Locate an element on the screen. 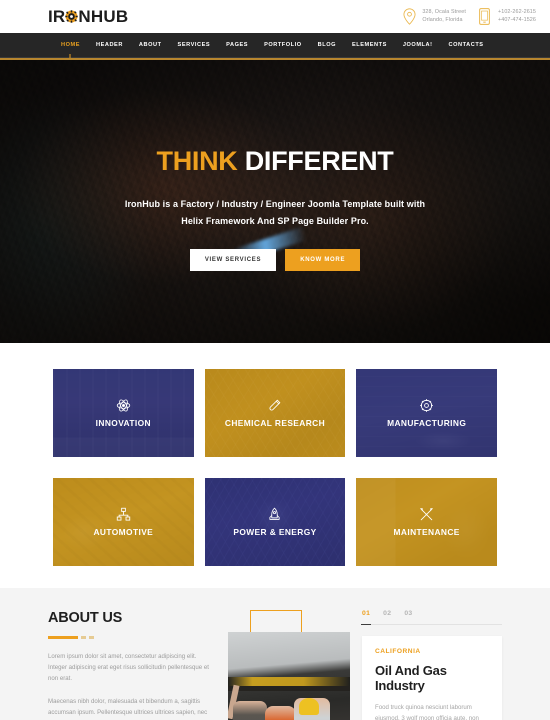  nav-item-portfolio: PORTFOLIO is located at coordinates (283, 45).